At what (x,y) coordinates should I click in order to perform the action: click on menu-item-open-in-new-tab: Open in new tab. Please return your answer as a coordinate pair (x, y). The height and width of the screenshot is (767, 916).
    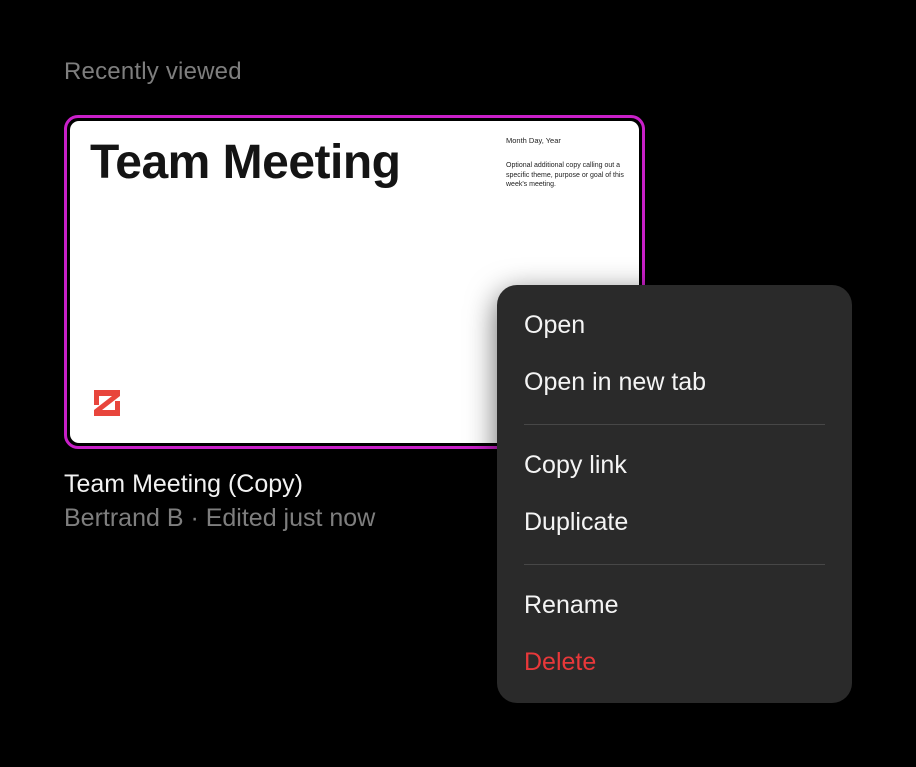
    Looking at the image, I should click on (674, 384).